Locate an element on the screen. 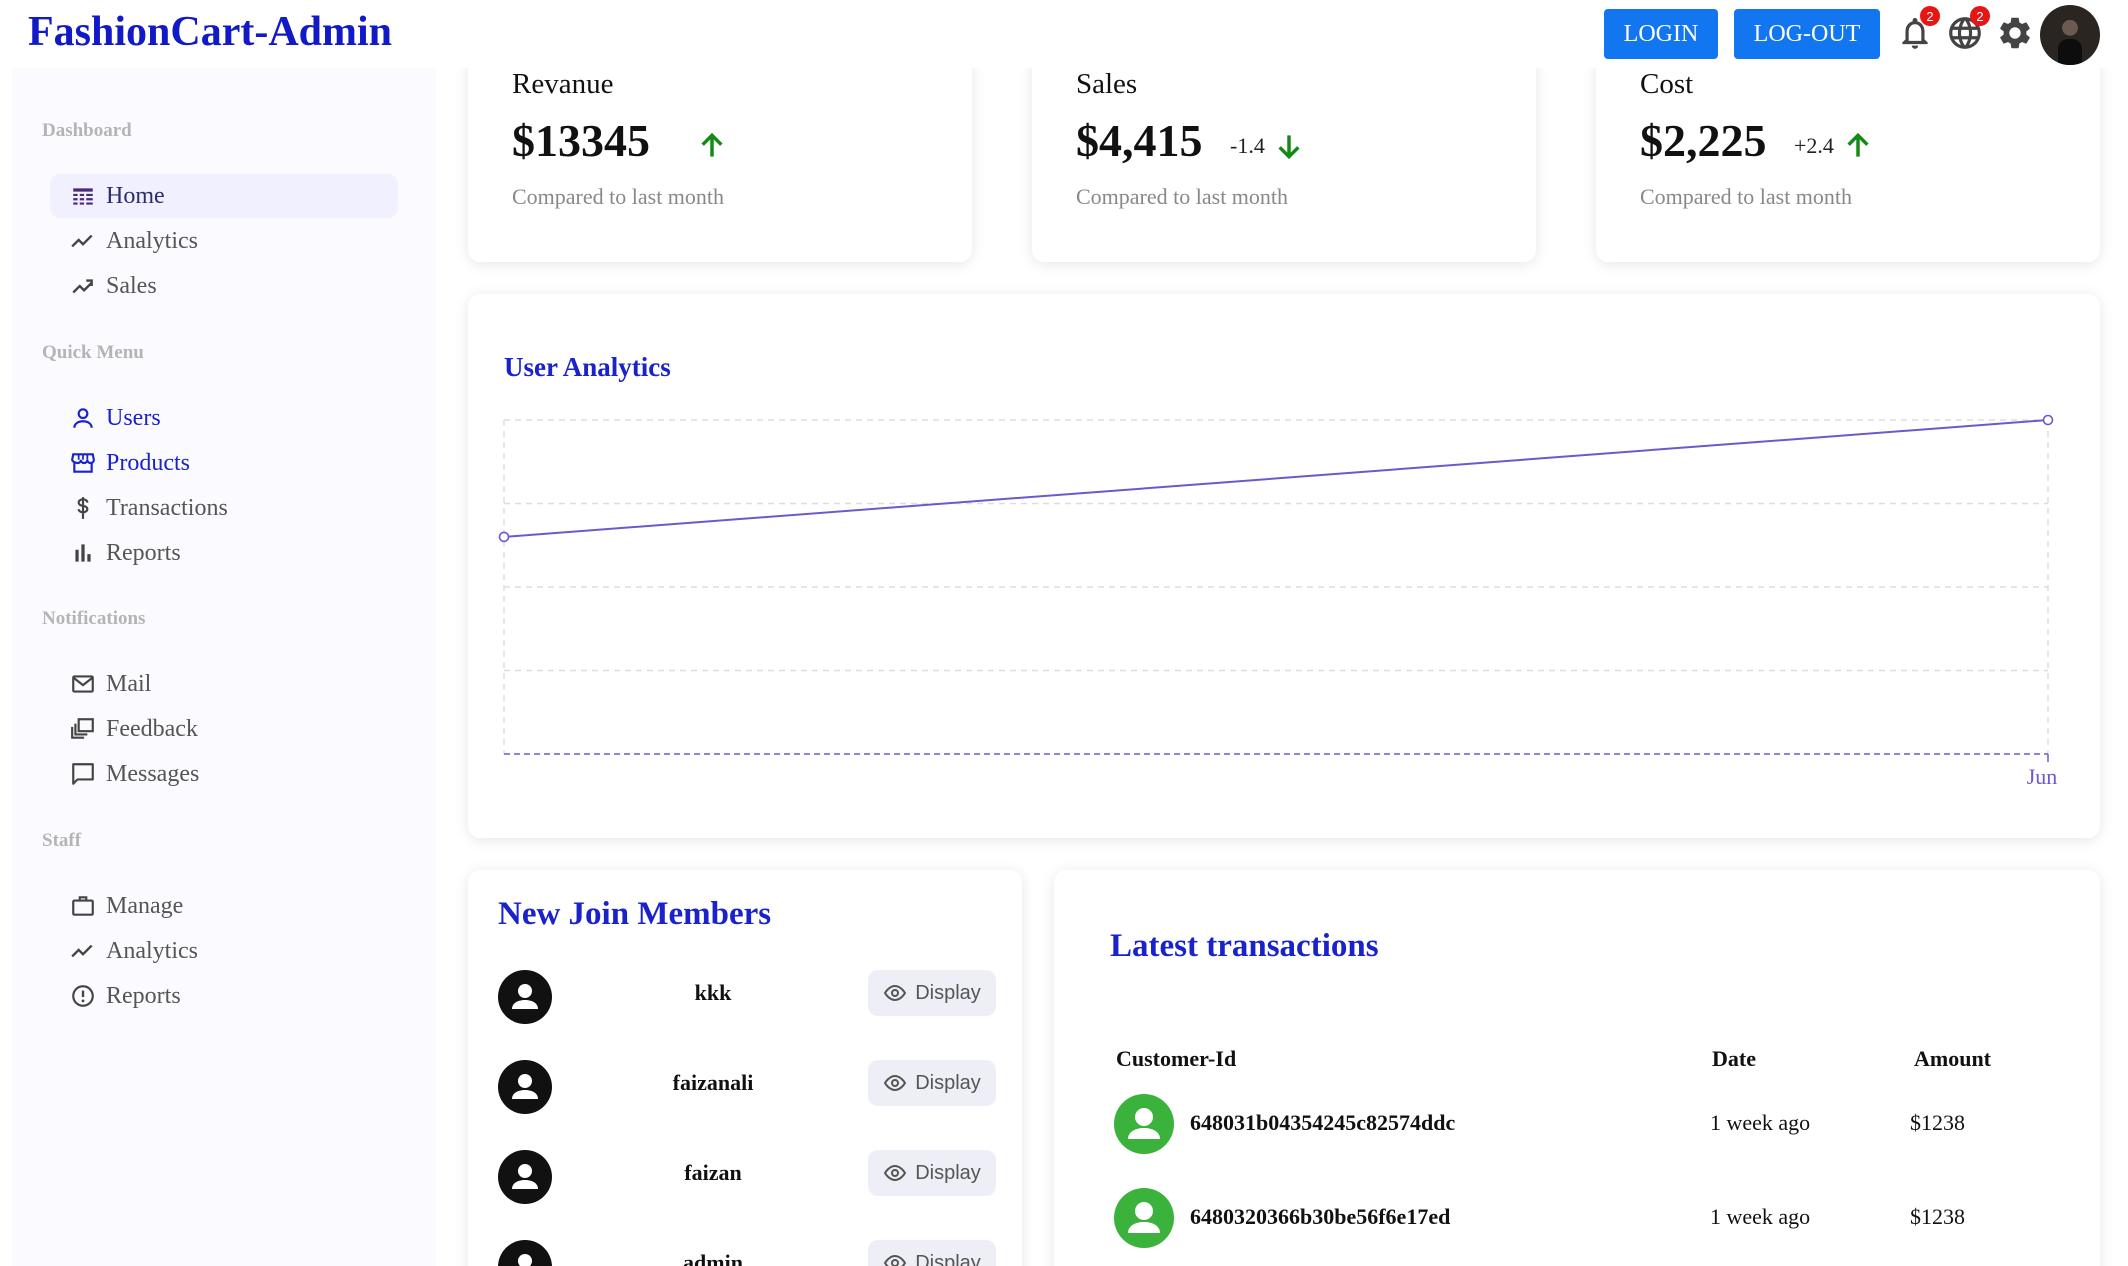  chat-bubble-icon is located at coordinates (83, 774).